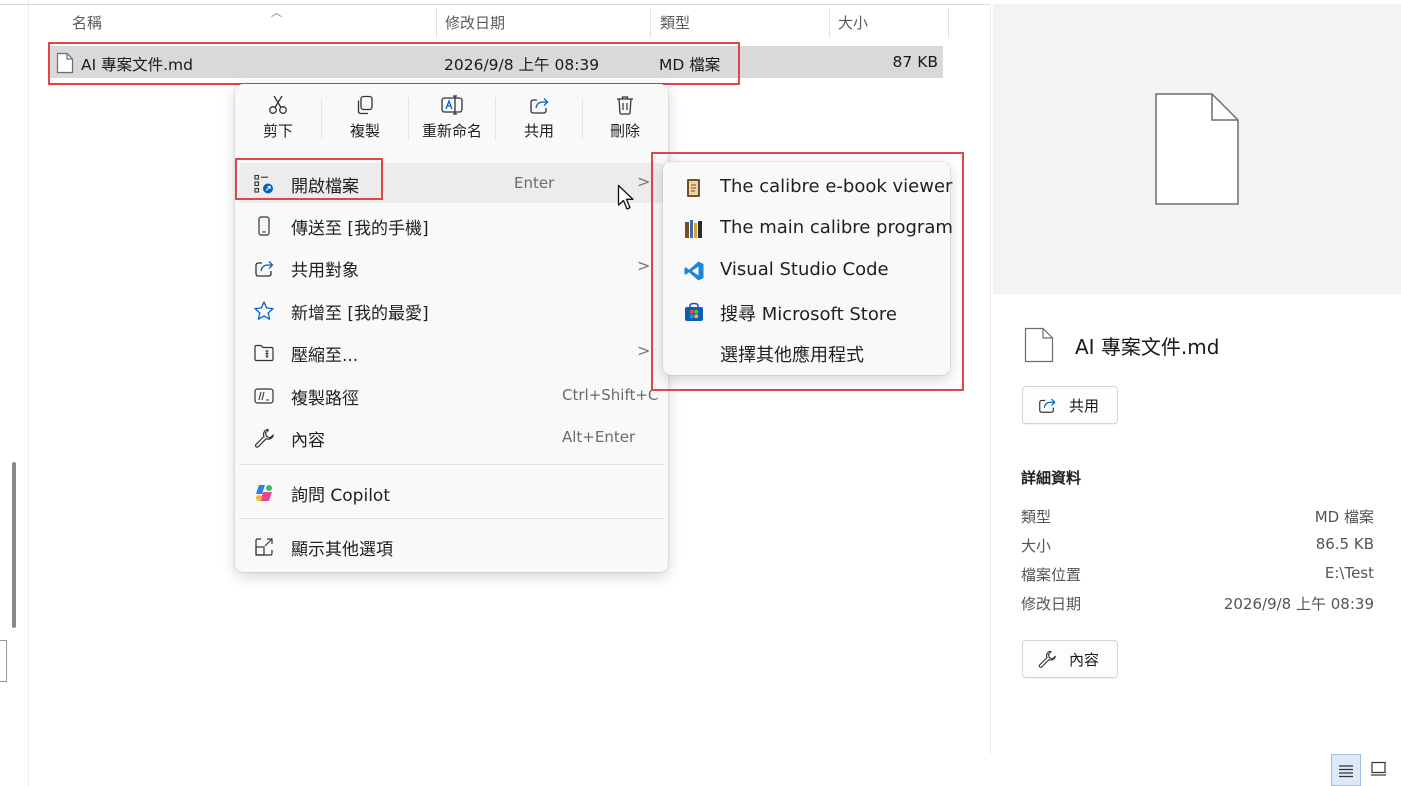 The width and height of the screenshot is (1401, 786). What do you see at coordinates (1147, 347) in the screenshot?
I see `details-file-name: AI 專案文件.md` at bounding box center [1147, 347].